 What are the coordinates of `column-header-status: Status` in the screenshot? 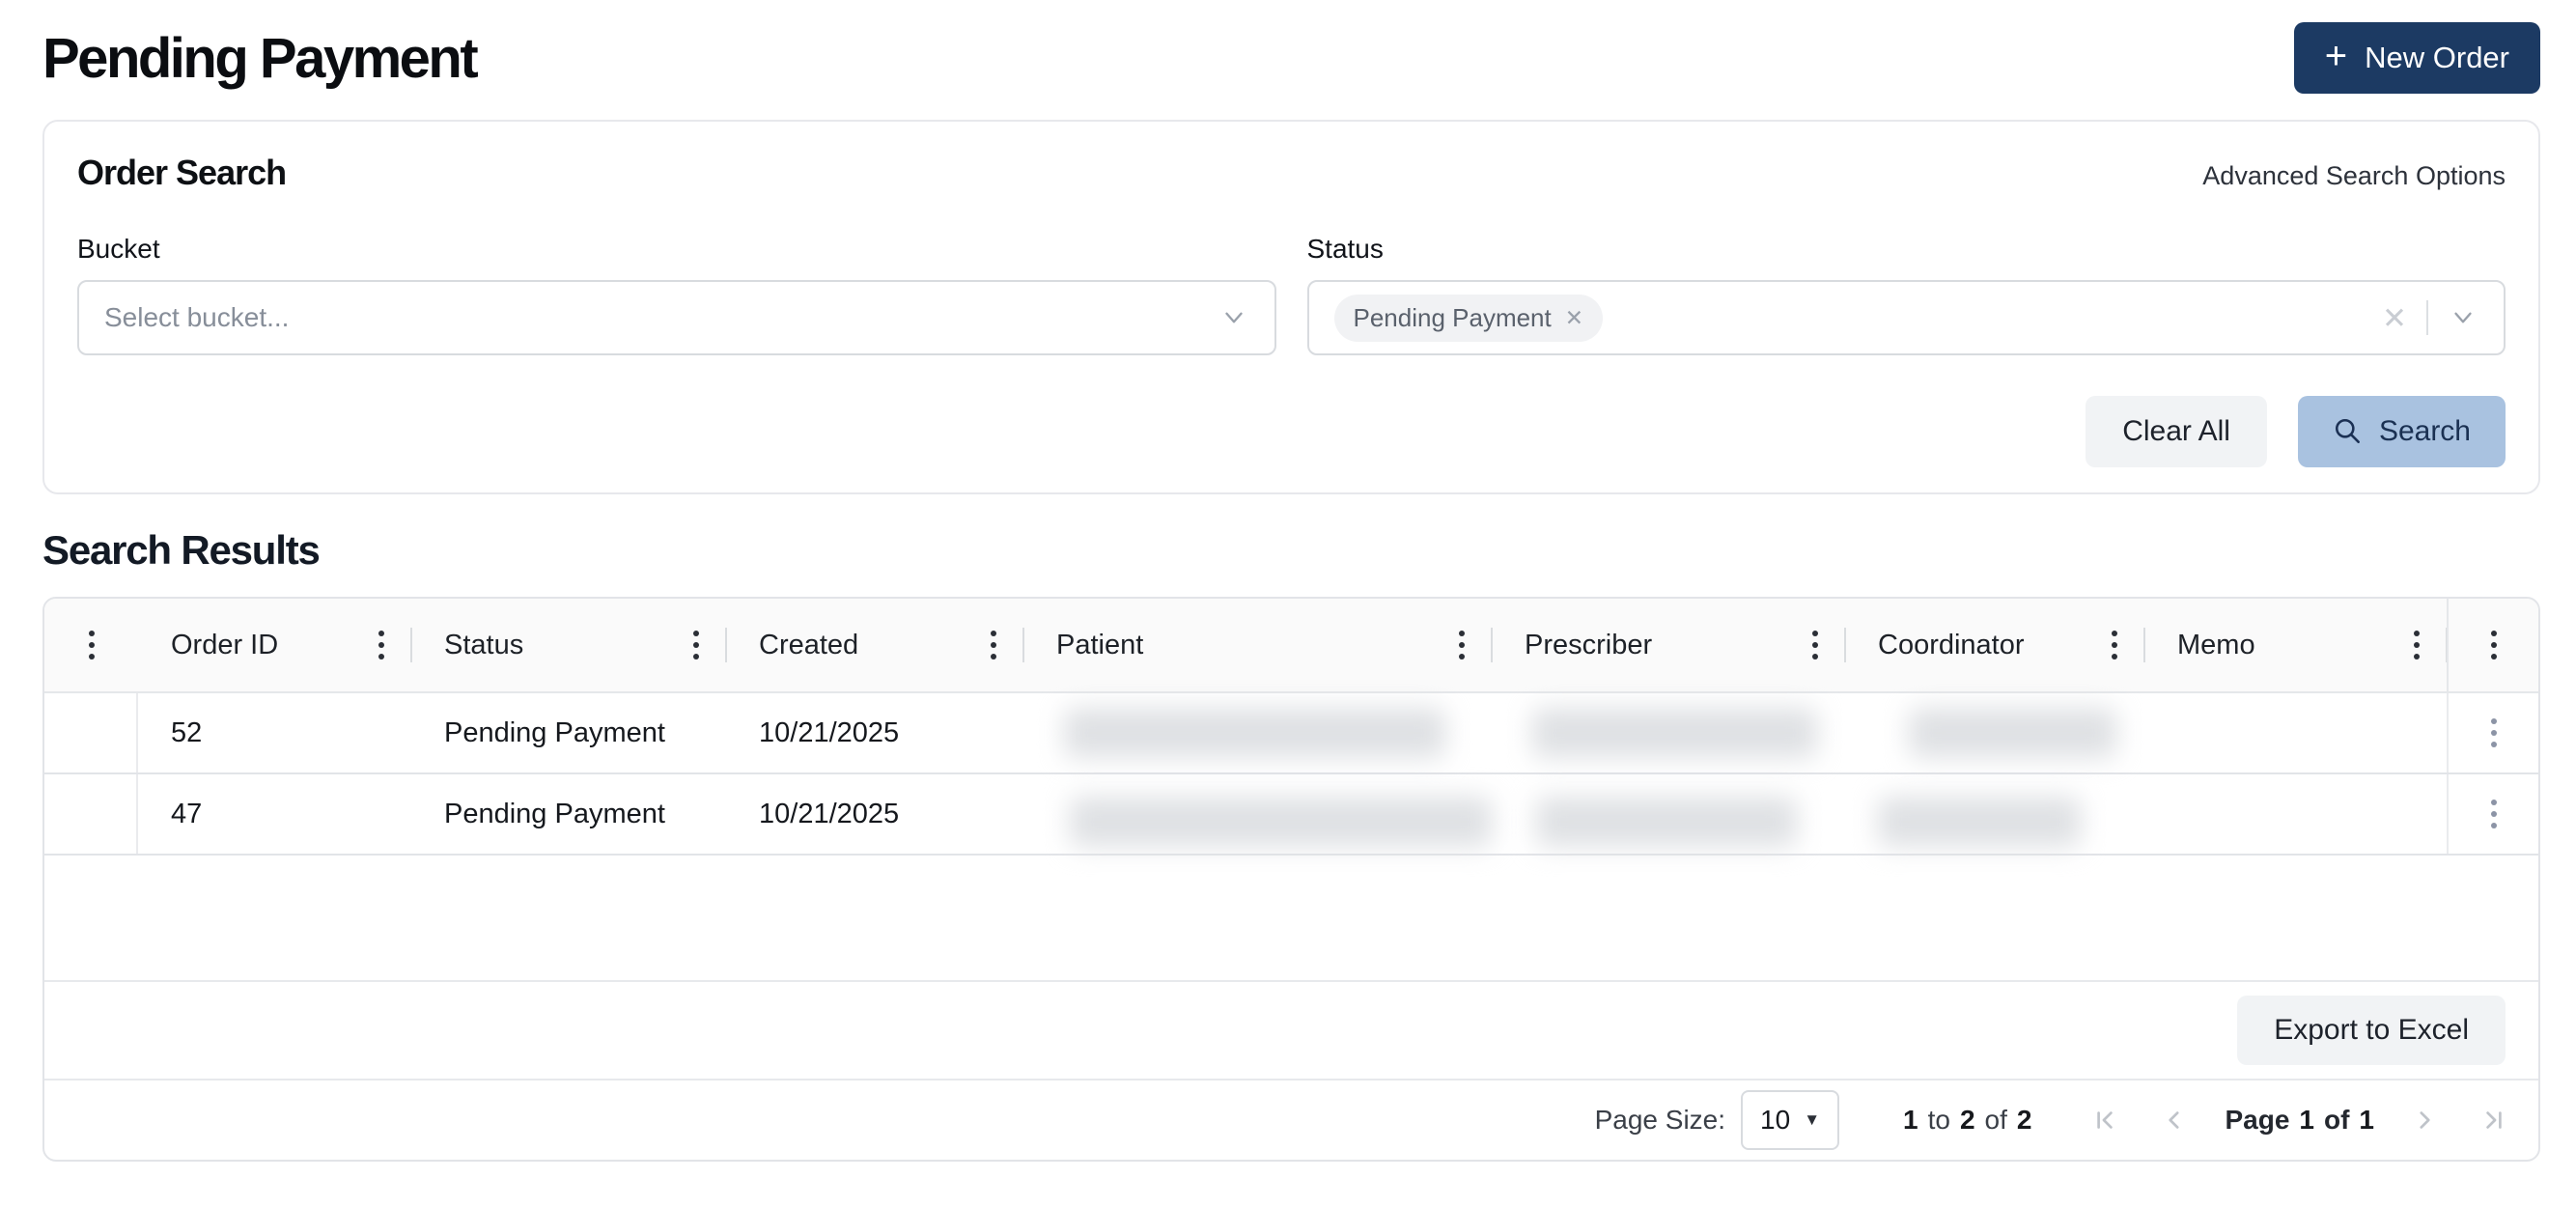 It's located at (568, 645).